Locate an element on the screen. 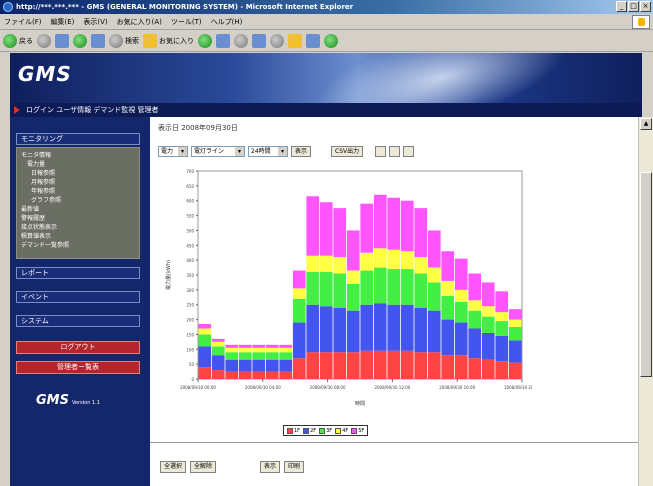 The width and height of the screenshot is (653, 486). vertical-scrollbar: ▲ is located at coordinates (645, 301).